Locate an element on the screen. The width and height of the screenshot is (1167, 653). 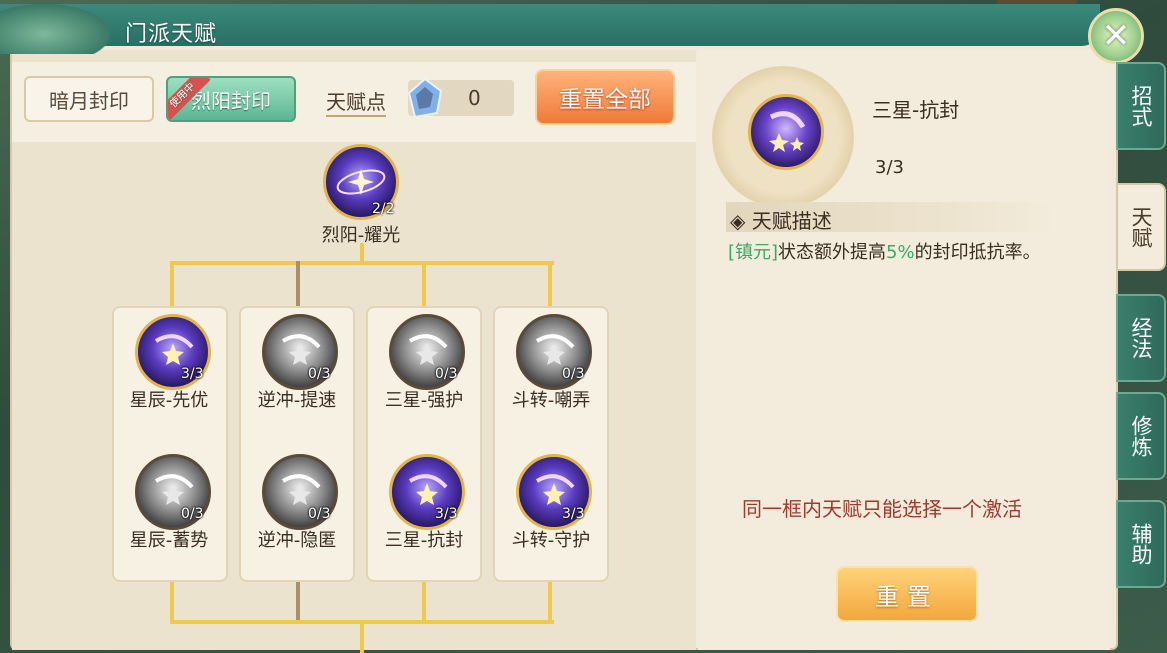
desc-mid: 状态额外提高 is located at coordinates (832, 252).